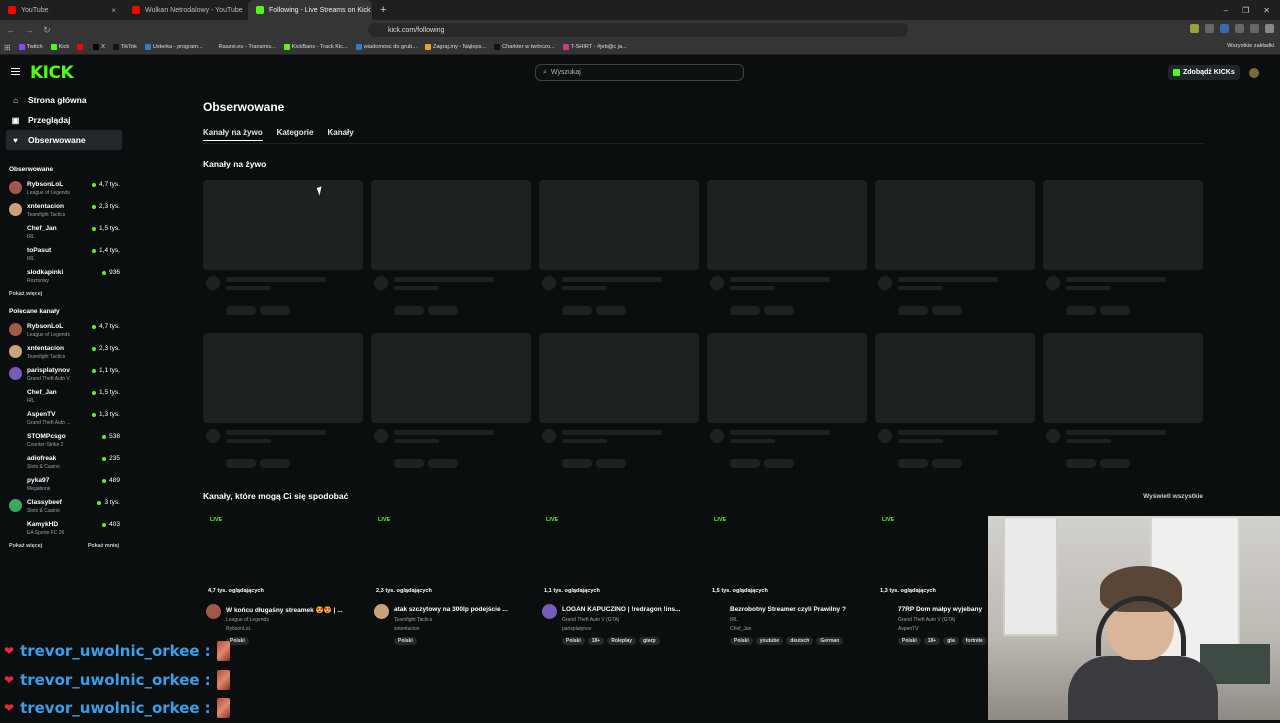  Describe the element at coordinates (769, 641) in the screenshot. I see `tag-pill: youtube` at that location.